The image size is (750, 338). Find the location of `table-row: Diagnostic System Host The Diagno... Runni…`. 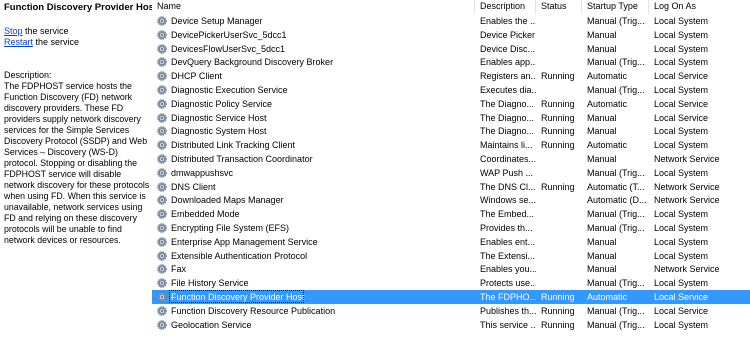

table-row: Diagnostic System Host The Diagno... Runni… is located at coordinates (451, 131).